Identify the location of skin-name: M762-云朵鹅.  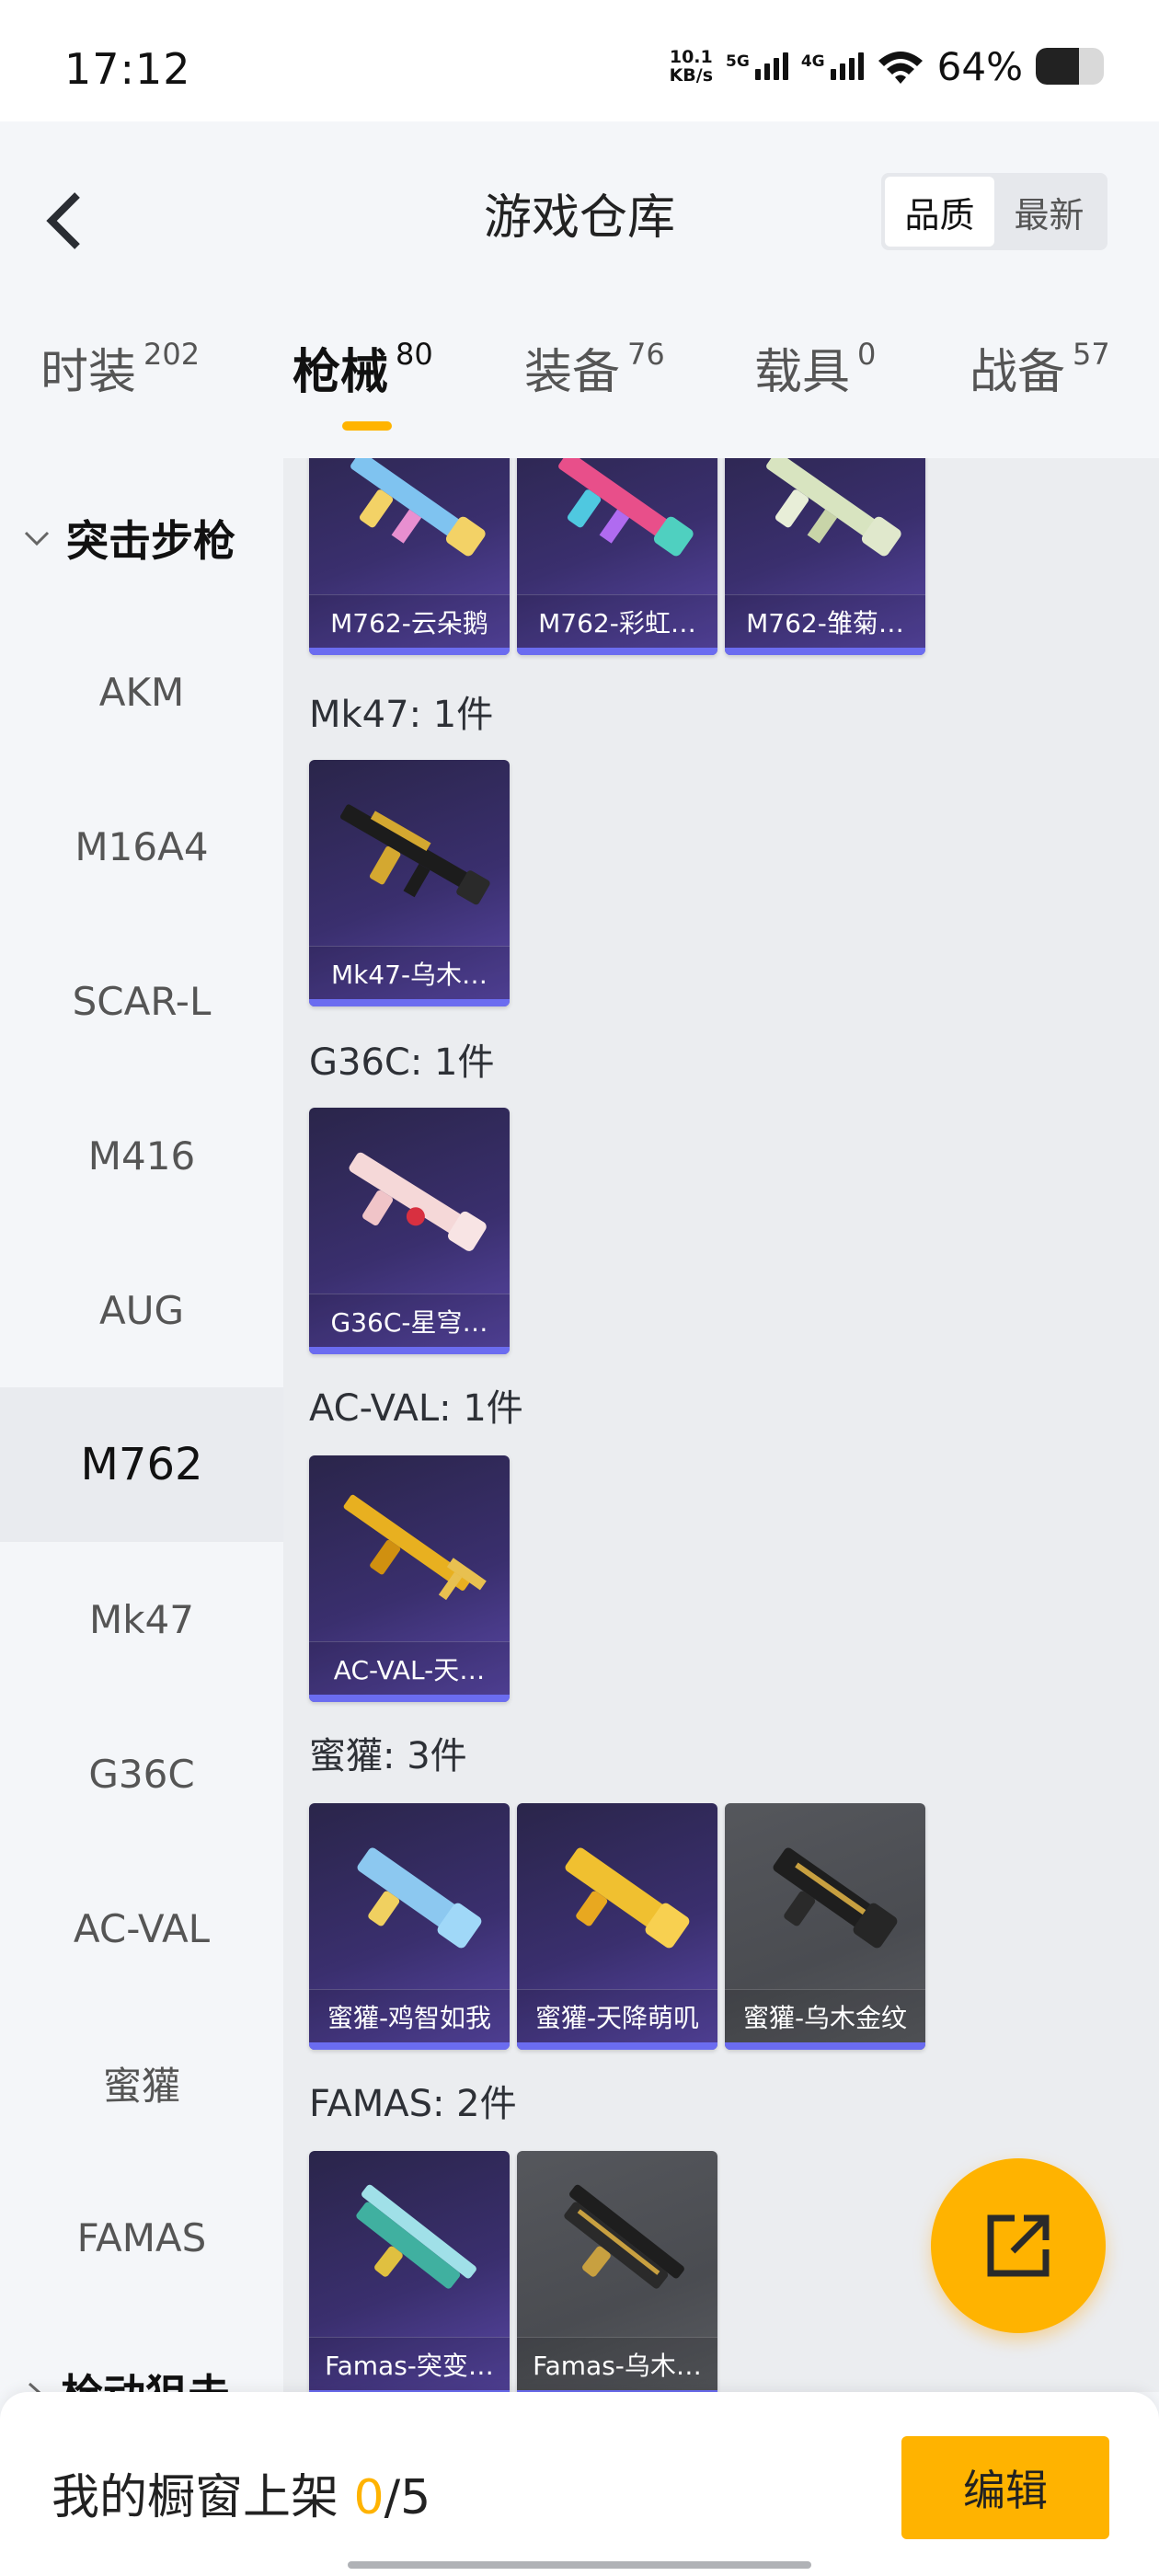
(409, 621).